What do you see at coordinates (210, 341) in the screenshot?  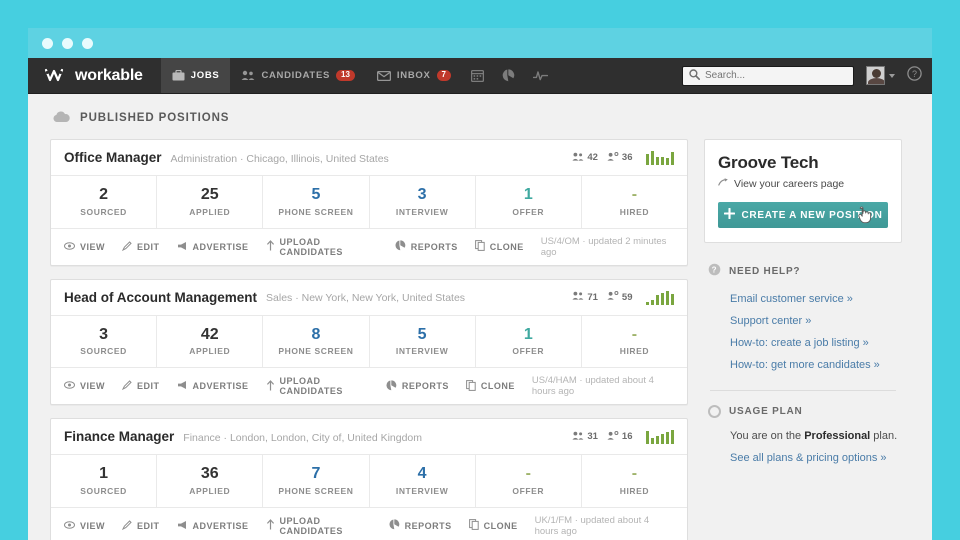 I see `stage-applied: 42 APPLIED` at bounding box center [210, 341].